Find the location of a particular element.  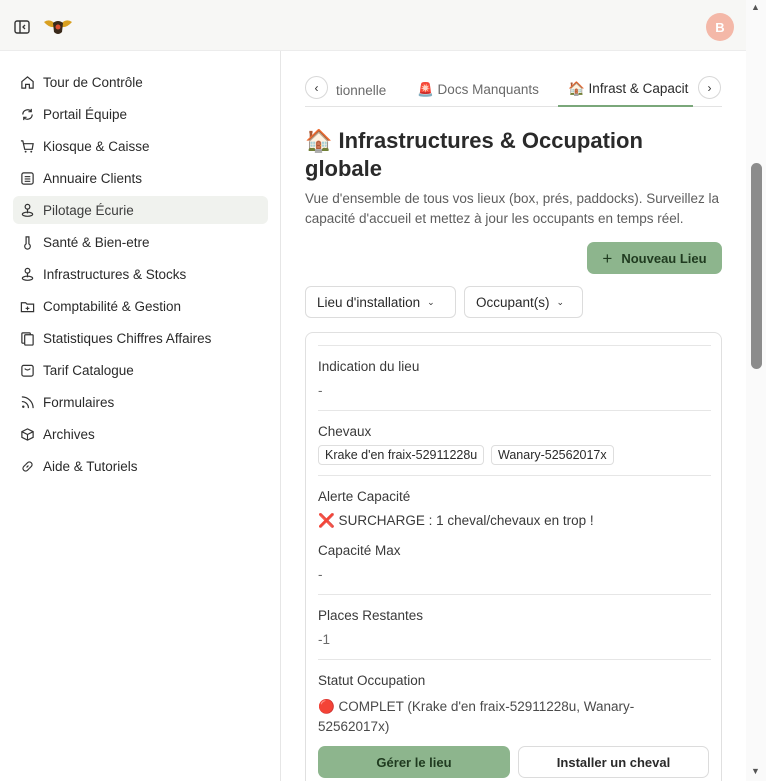

capacity-alert-label: Alerte Capacité is located at coordinates (364, 496).